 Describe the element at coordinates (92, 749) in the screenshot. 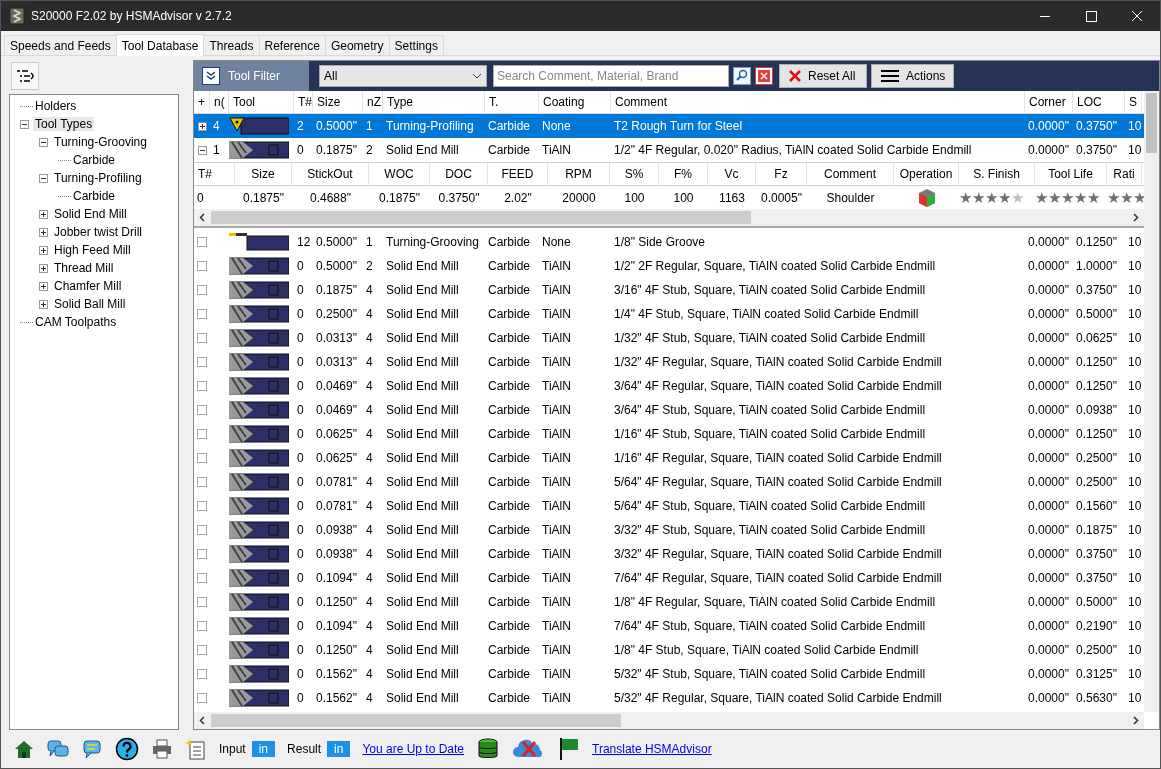

I see `comment-icon` at that location.